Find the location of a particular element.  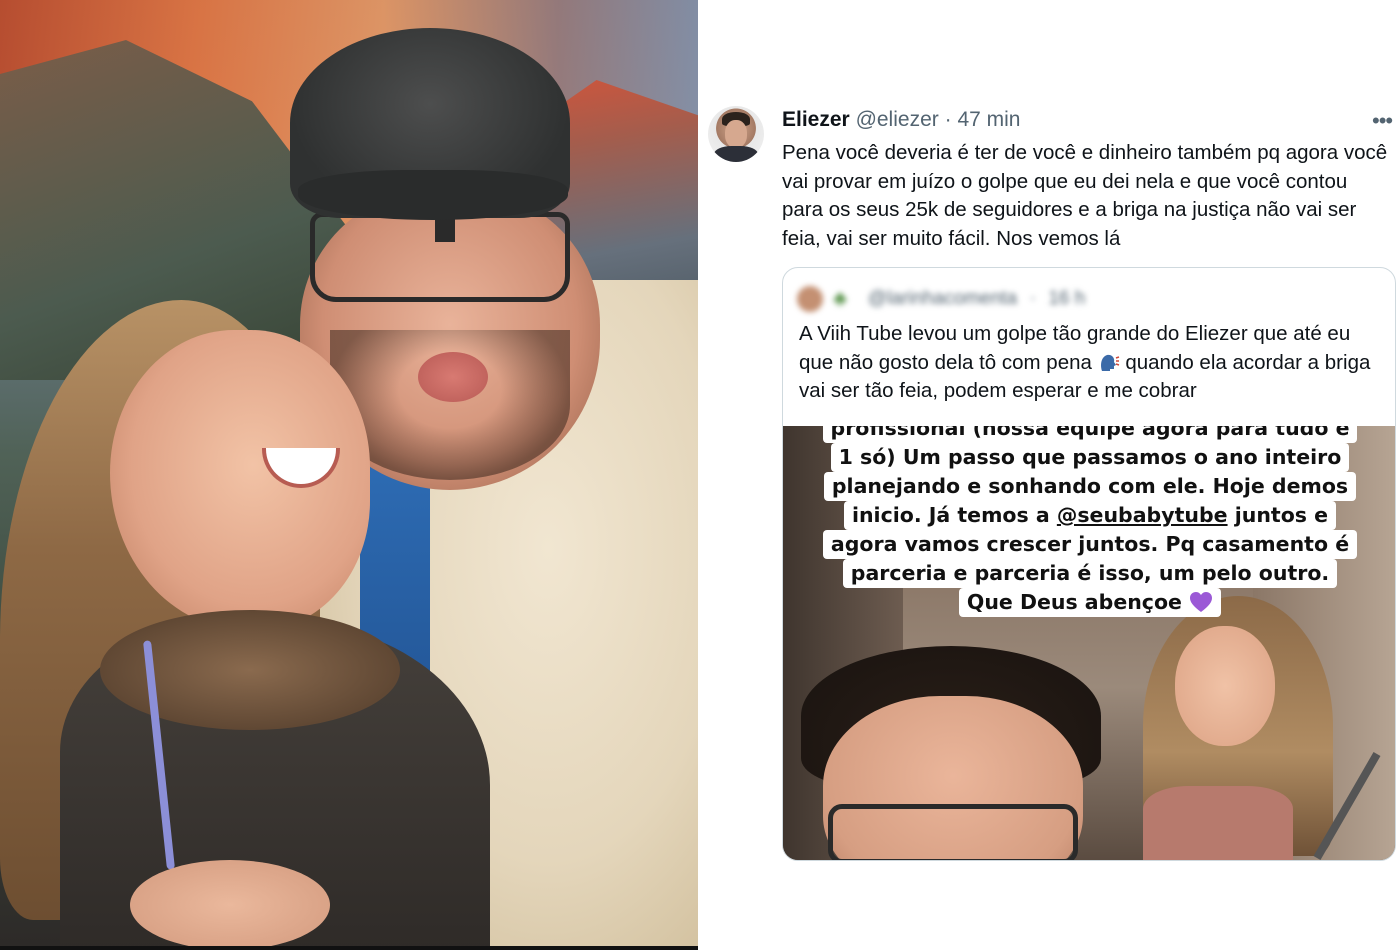

story-woman-face is located at coordinates (1225, 686).